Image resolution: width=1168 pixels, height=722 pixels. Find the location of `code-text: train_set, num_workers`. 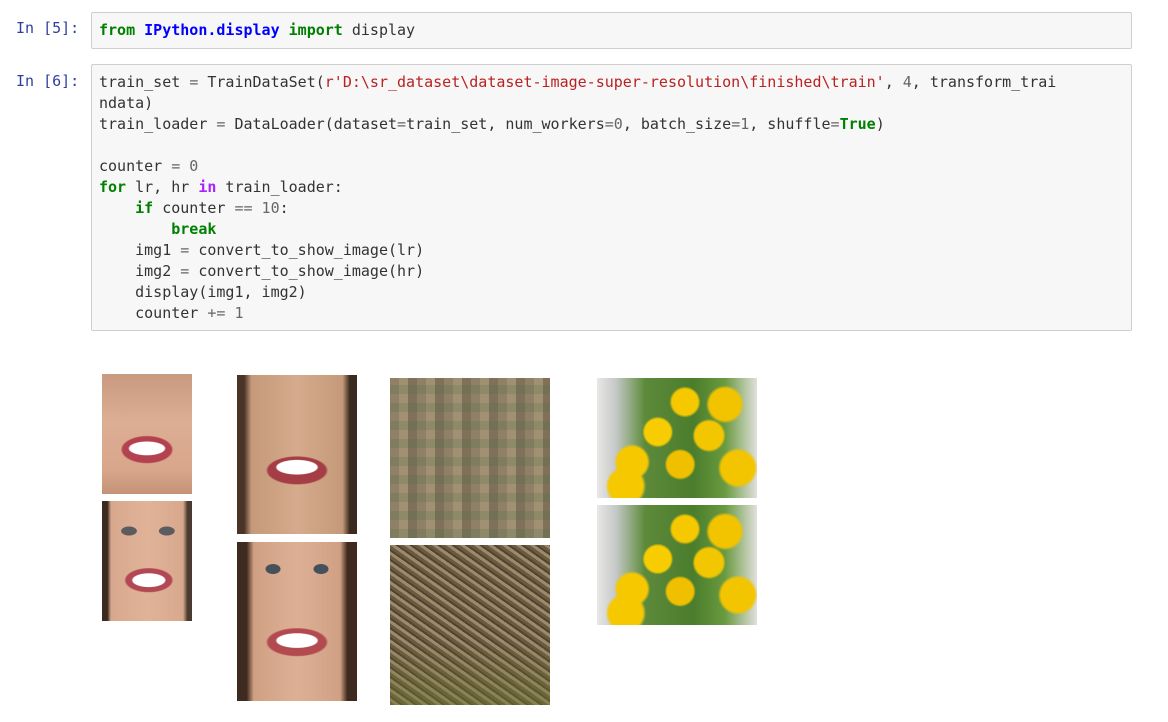

code-text: train_set, num_workers is located at coordinates (505, 124).